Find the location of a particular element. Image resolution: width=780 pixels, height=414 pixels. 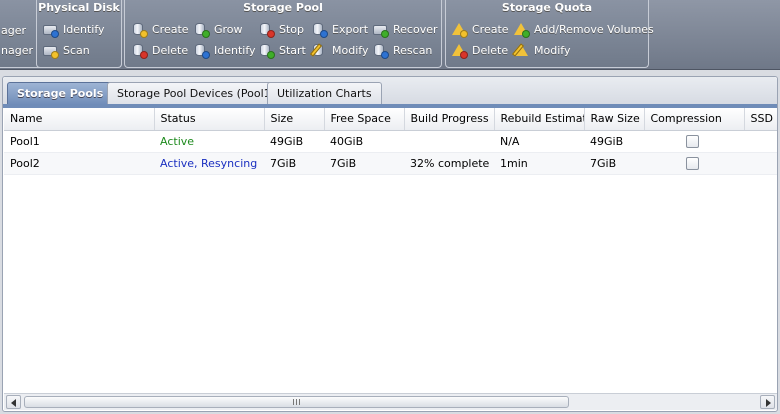

column-header-build-progress: Build Progress is located at coordinates (449, 119).